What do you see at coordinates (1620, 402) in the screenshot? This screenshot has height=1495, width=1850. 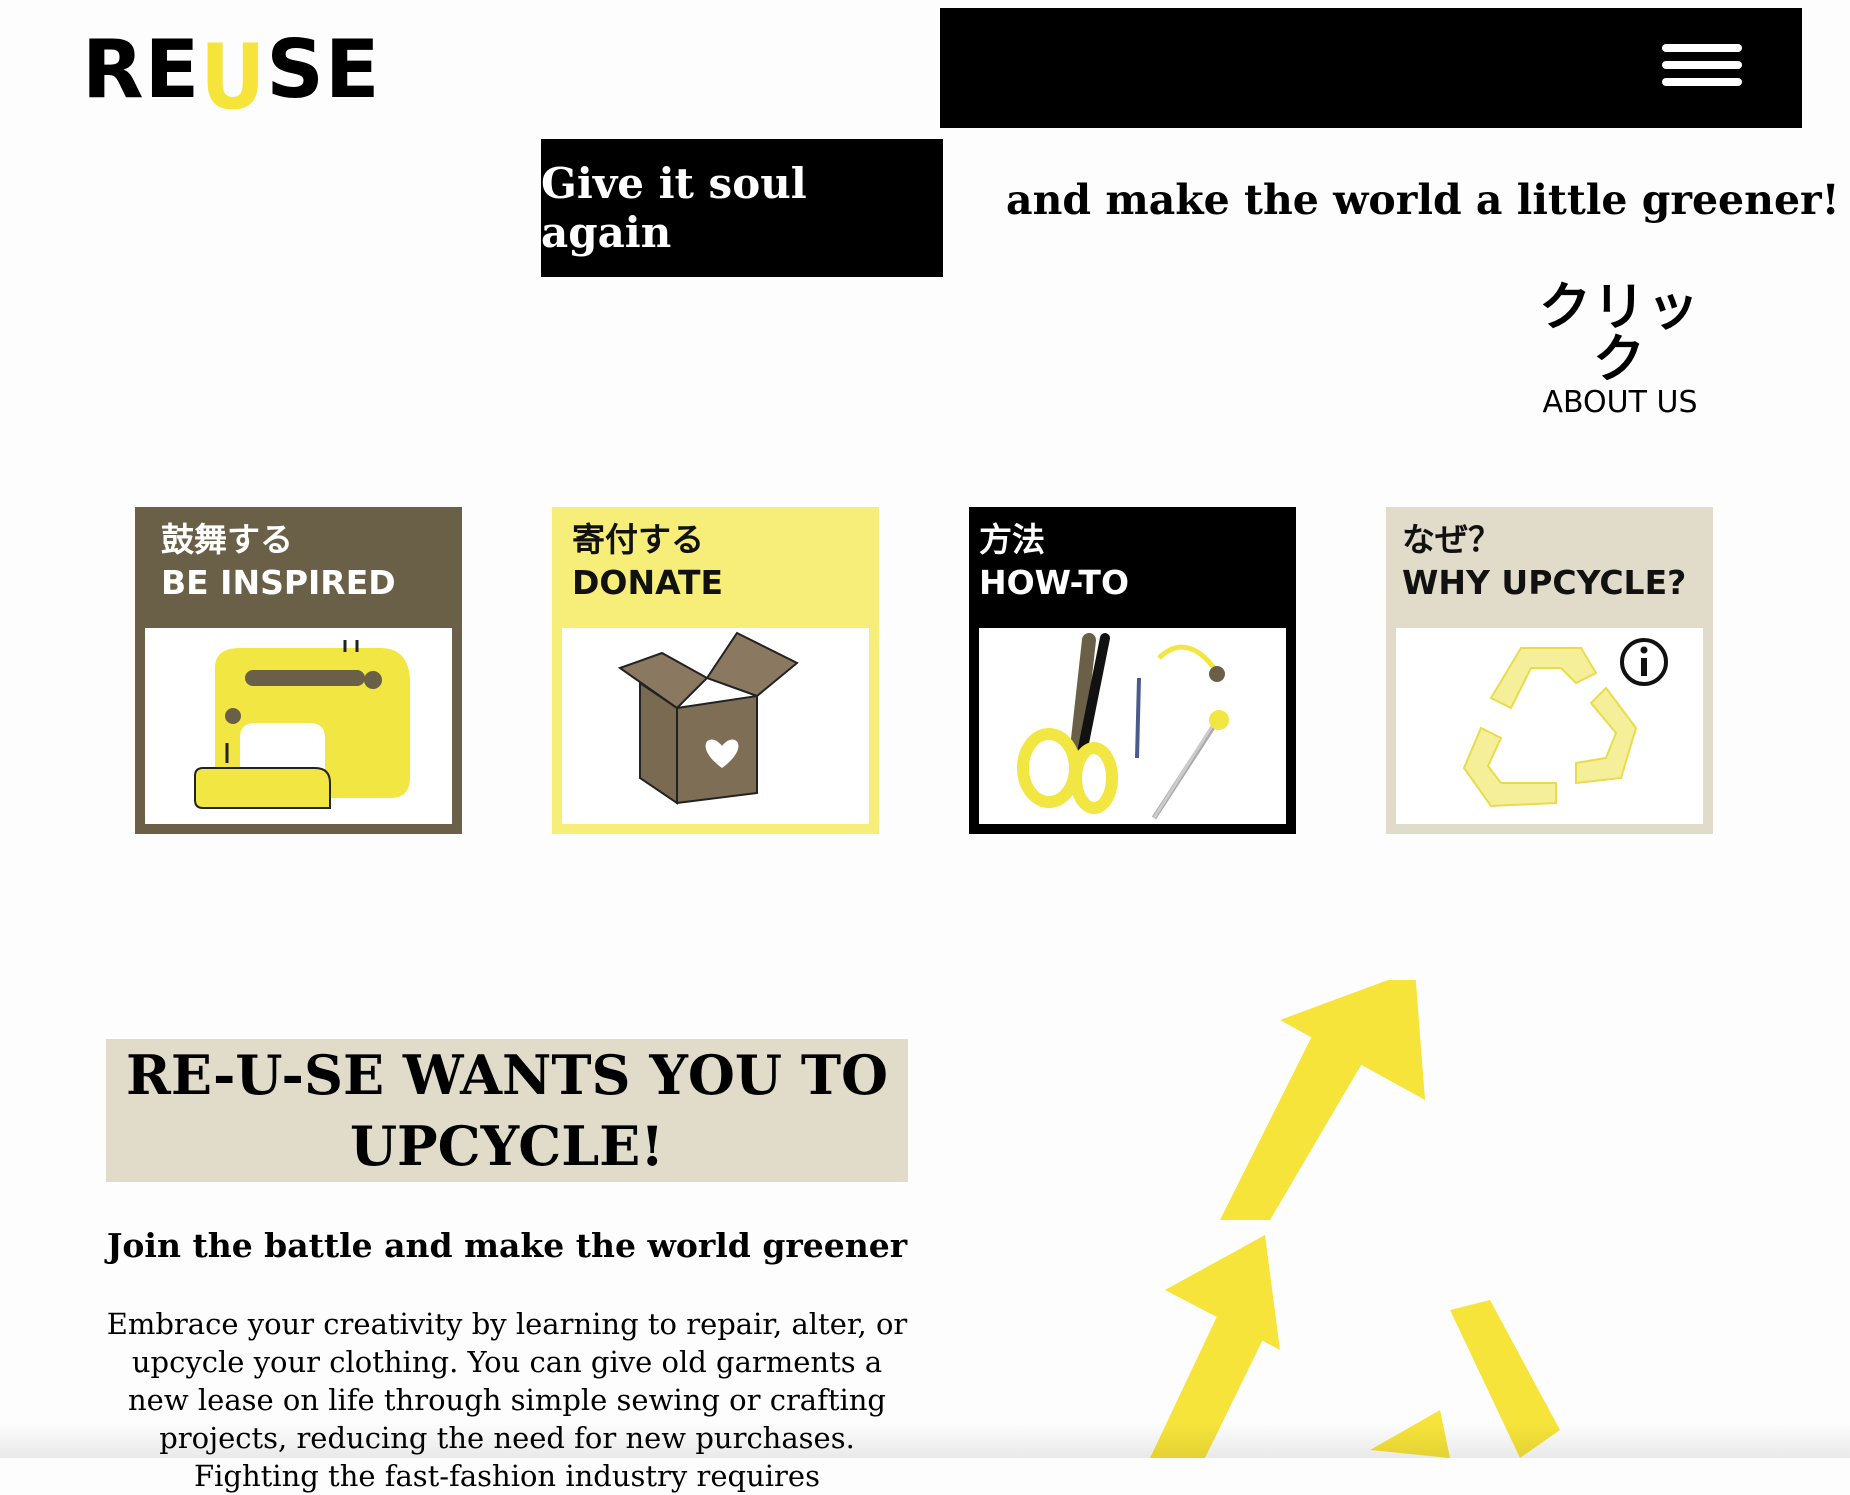 I see `about-us-en-label: ABOUT US` at bounding box center [1620, 402].